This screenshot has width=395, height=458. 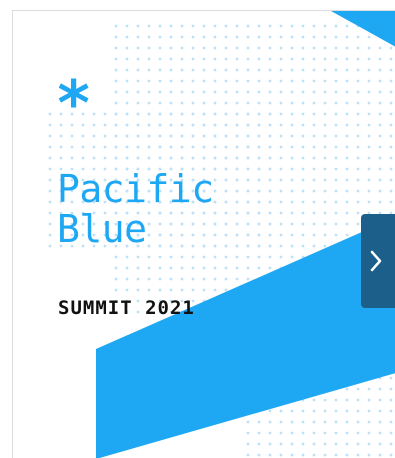 I want to click on carousel-next-button, so click(x=378, y=261).